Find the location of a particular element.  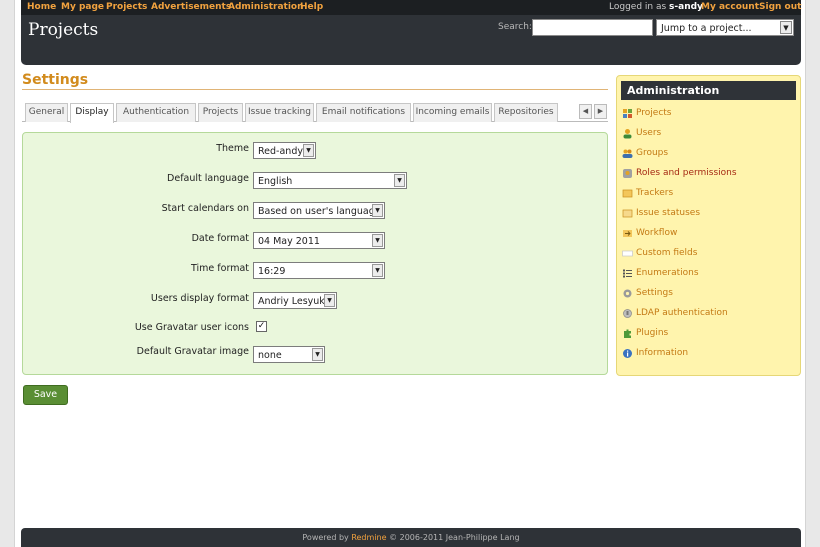

date-format-value: 04 May 2011 is located at coordinates (289, 241).